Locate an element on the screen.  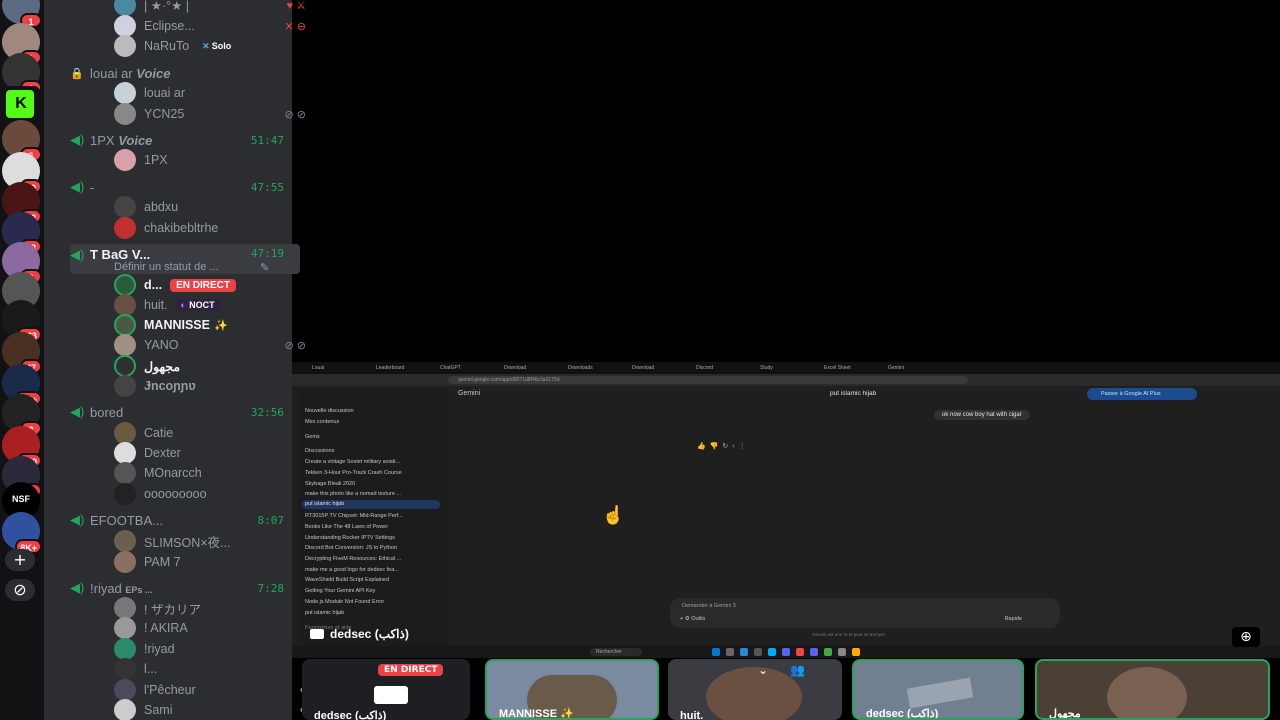
browser-tab: Download is located at coordinates (515, 368).